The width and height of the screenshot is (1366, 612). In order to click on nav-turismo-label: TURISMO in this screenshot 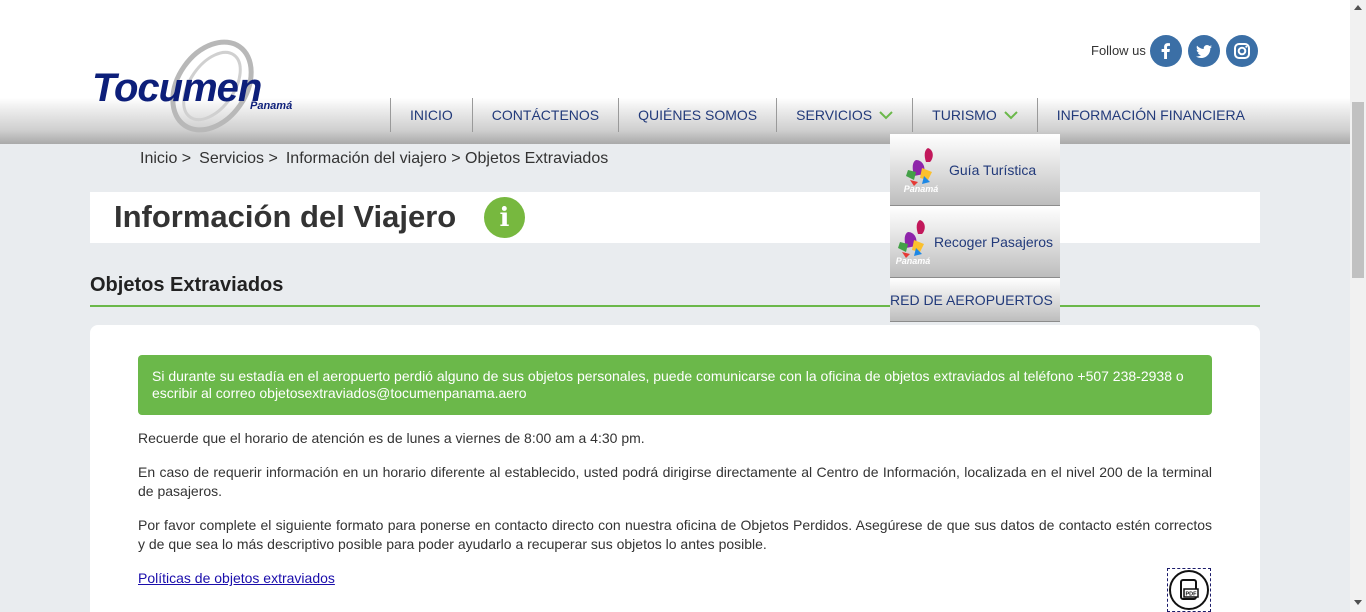, I will do `click(964, 115)`.